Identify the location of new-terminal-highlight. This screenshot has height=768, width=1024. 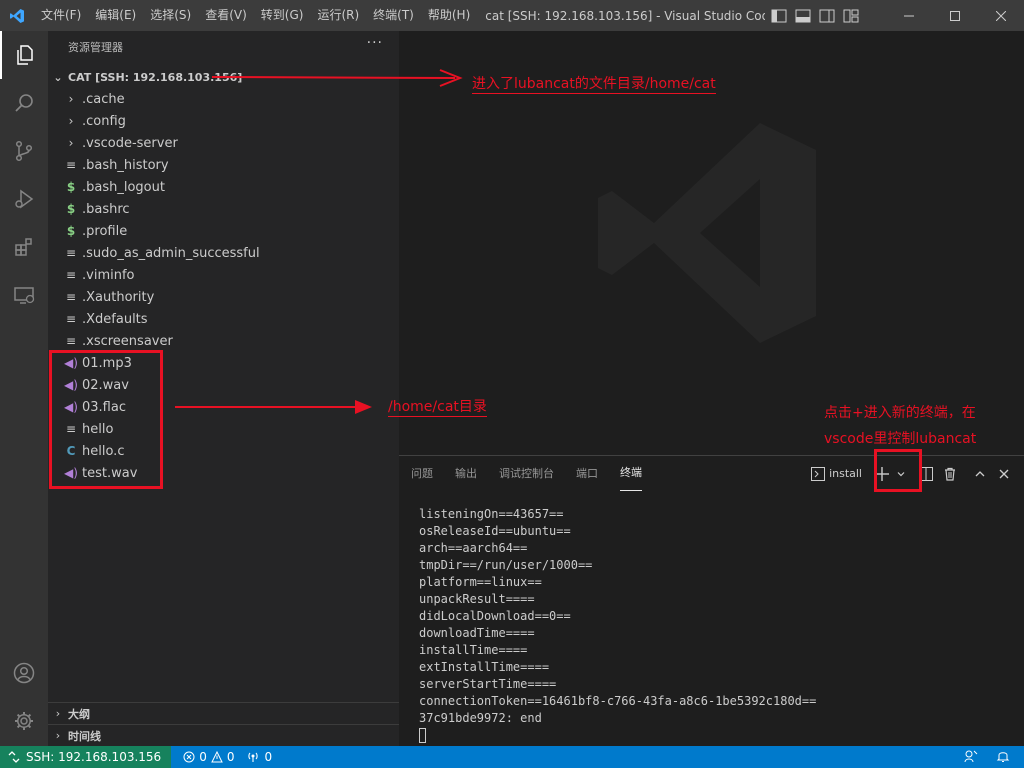
(898, 470).